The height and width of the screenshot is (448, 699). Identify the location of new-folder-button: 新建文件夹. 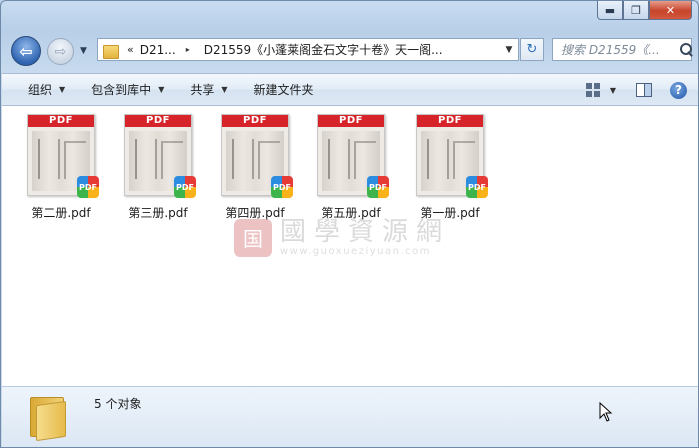
(284, 90).